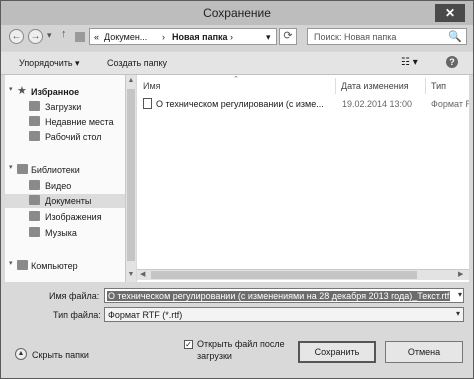 This screenshot has height=379, width=474. I want to click on forward-button: →, so click(35, 36).